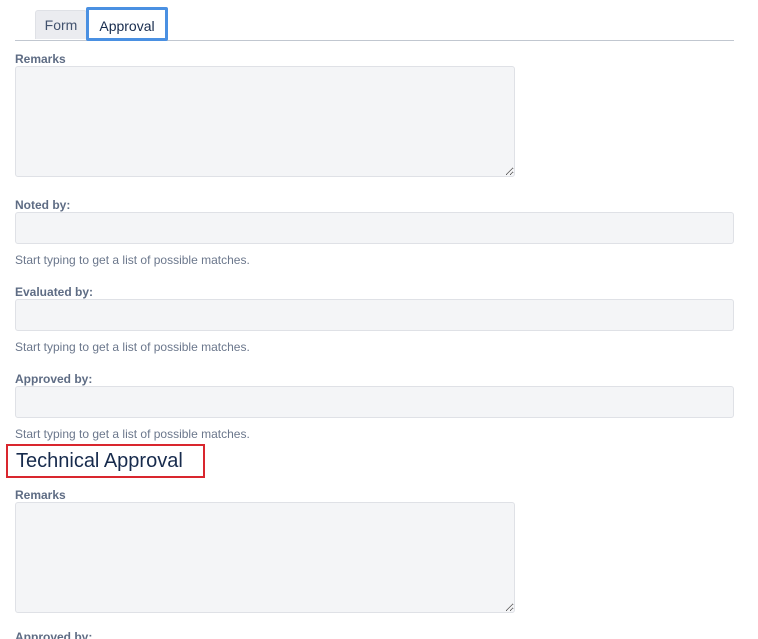 Image resolution: width=758 pixels, height=639 pixels. I want to click on noted-by-input, so click(374, 228).